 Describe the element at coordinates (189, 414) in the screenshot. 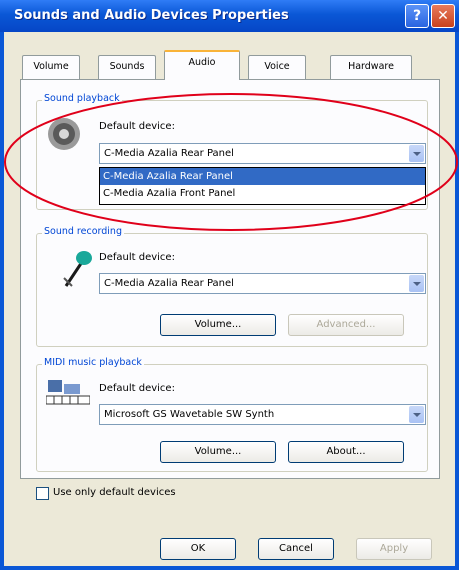

I see `midi-device-value: Microsoft GS Wavetable SW Synth` at that location.